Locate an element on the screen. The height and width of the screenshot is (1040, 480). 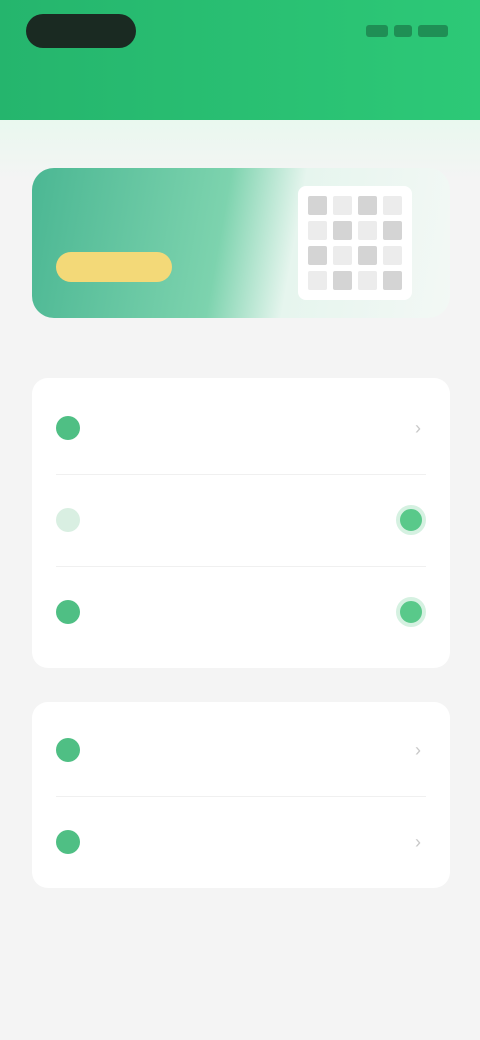
promo-banner is located at coordinates (241, 243).